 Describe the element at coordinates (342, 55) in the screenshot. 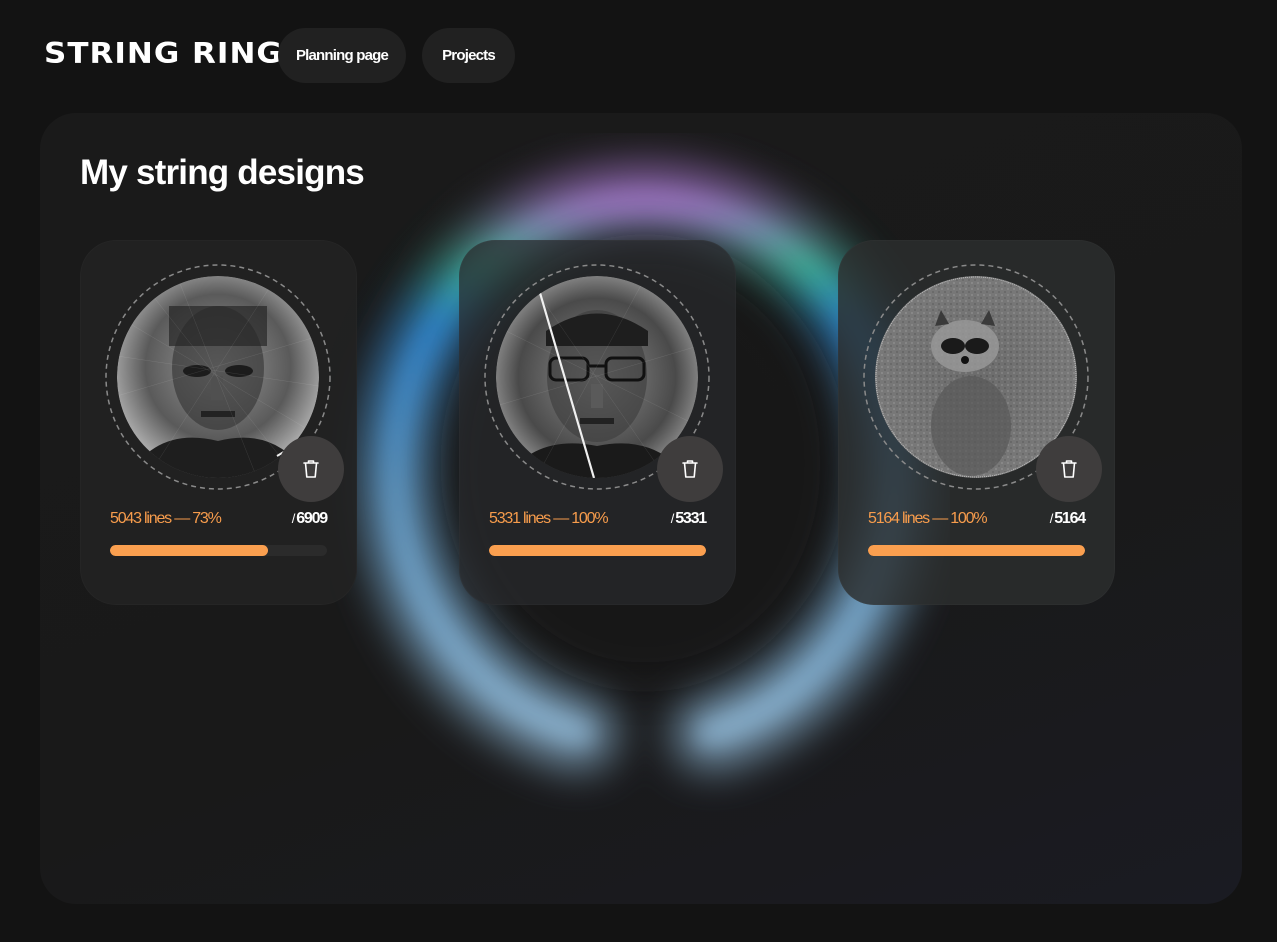

I see `nav-planning-page-button: Planning page` at that location.